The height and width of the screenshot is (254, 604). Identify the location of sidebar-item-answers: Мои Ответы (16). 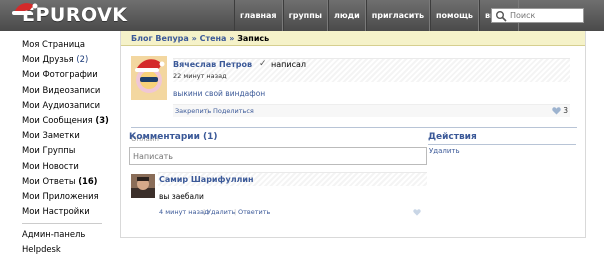
(68, 181).